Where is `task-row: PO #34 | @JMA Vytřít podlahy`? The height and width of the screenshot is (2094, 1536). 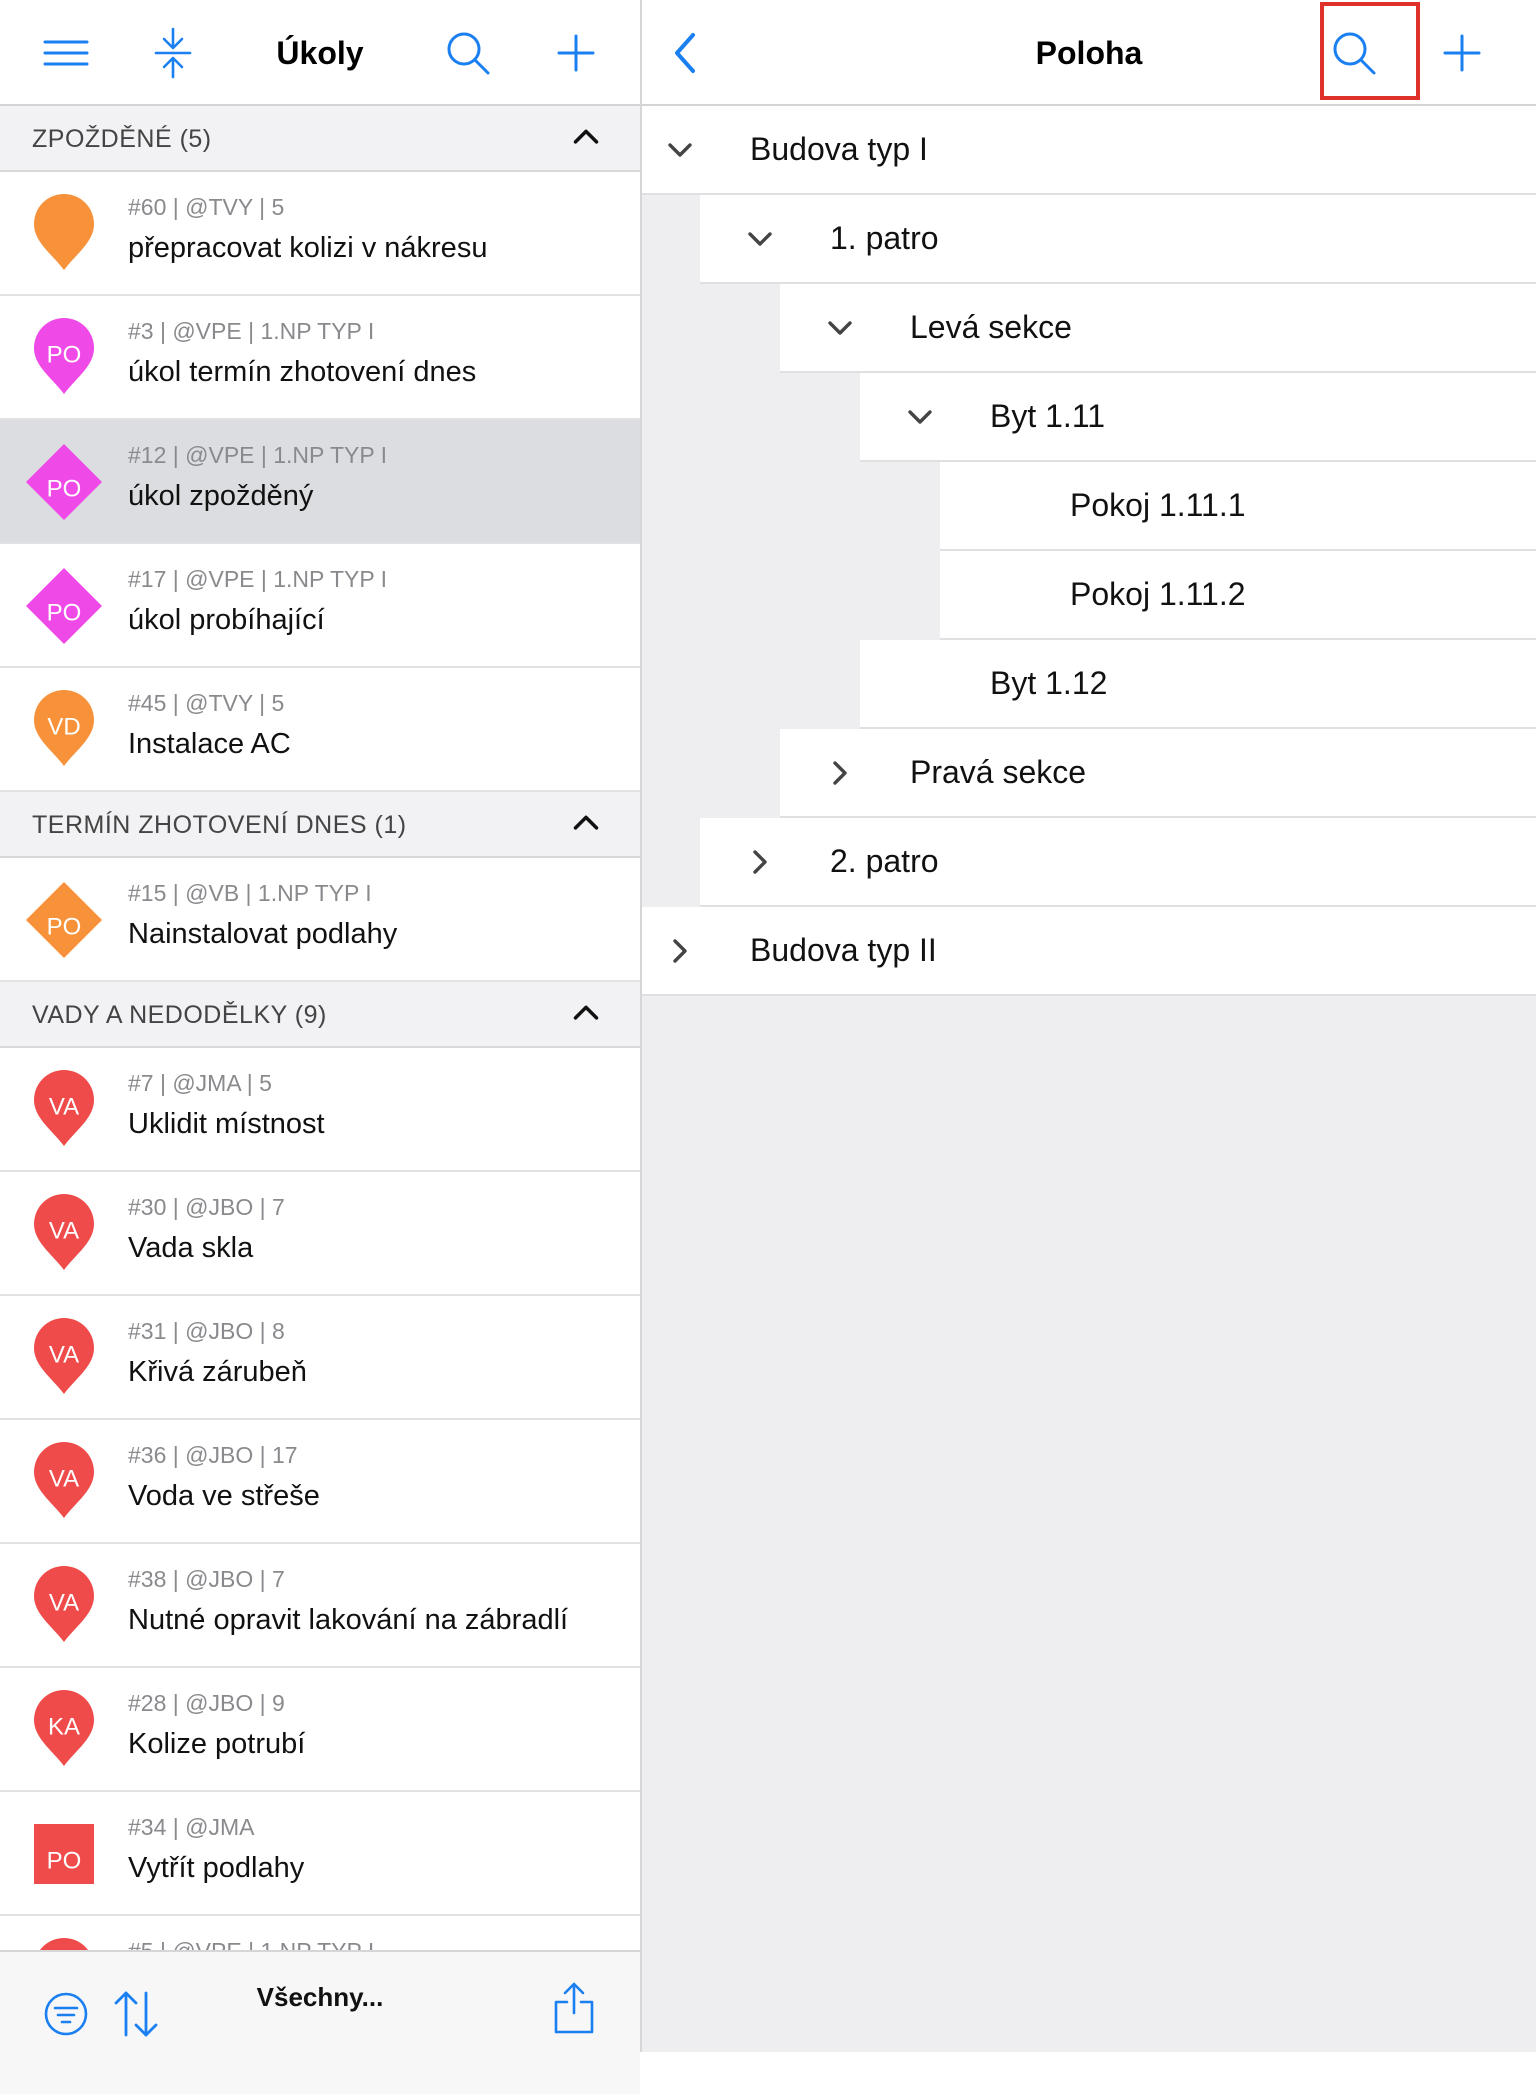
task-row: PO #34 | @JMA Vytřít podlahy is located at coordinates (320, 1854).